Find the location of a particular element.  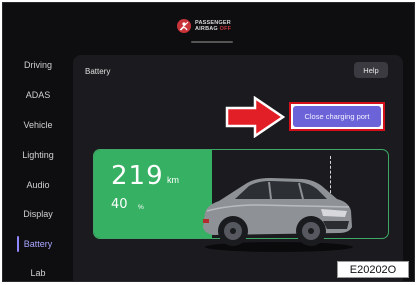

callout-arrow-icon is located at coordinates (255, 117).